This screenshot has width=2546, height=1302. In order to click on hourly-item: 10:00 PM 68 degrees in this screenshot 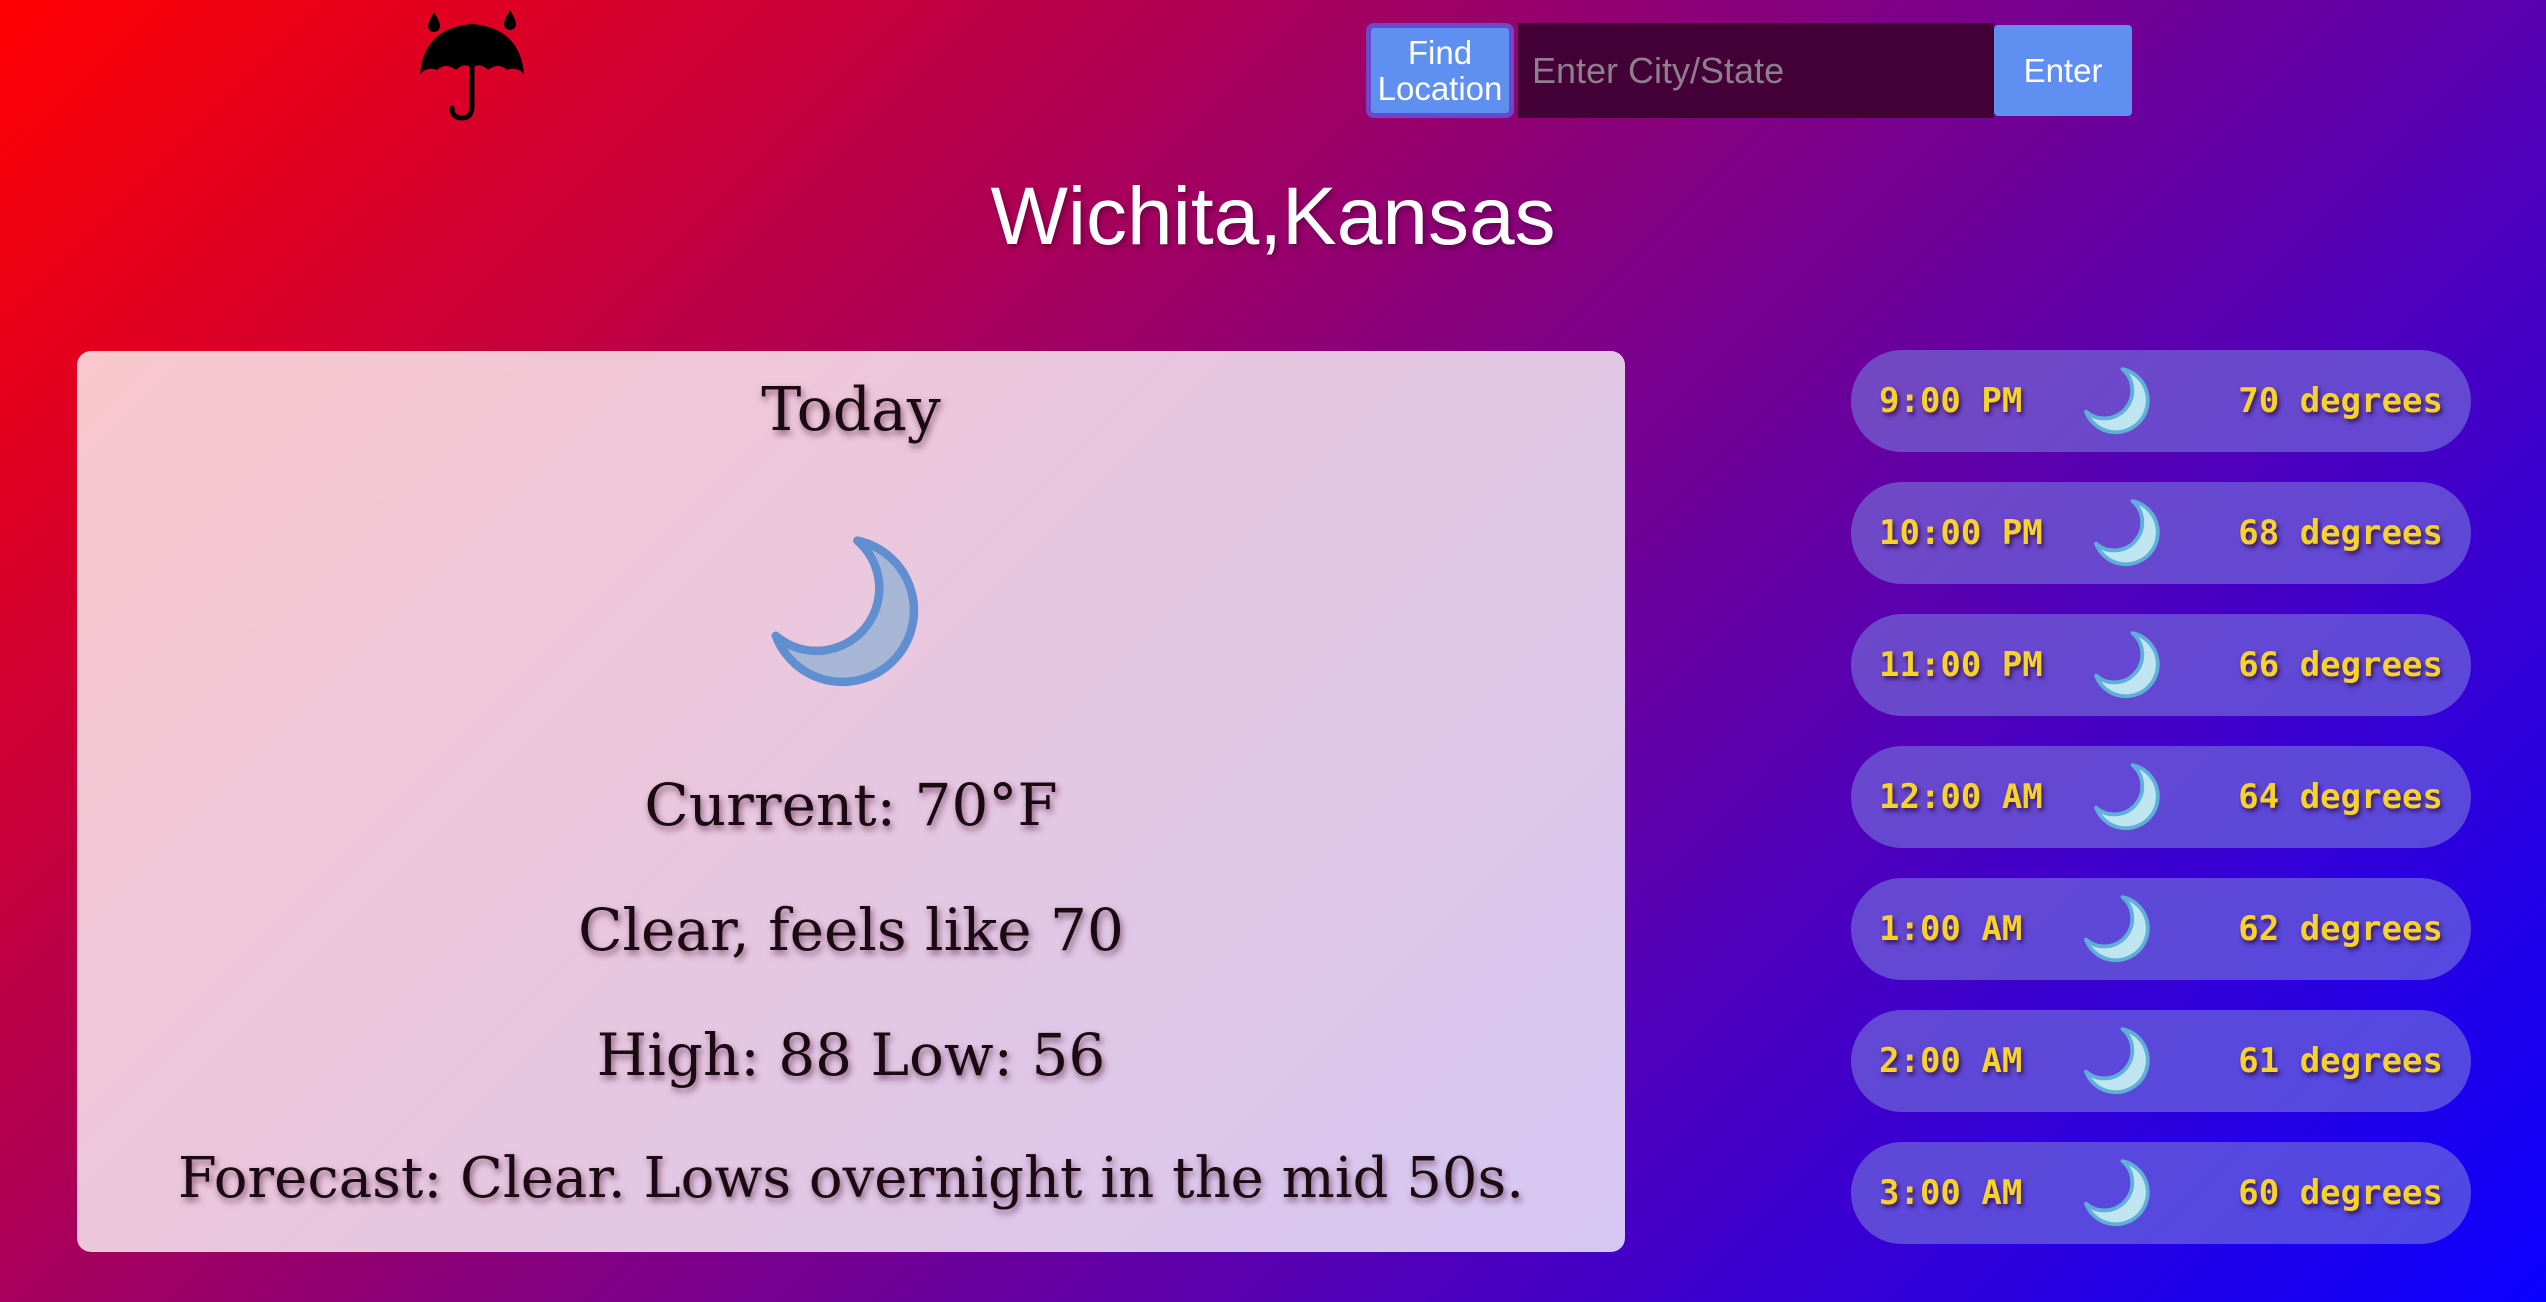, I will do `click(2161, 533)`.